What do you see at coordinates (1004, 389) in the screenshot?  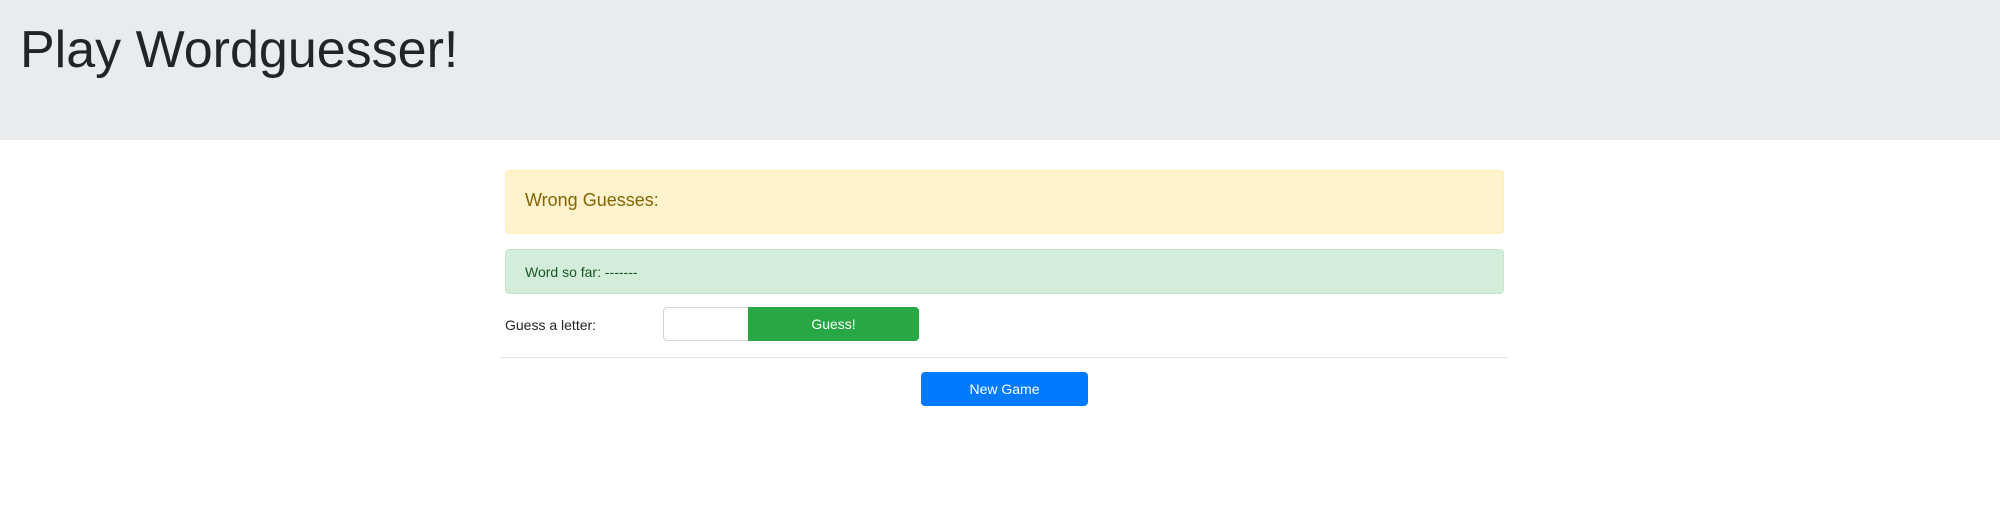 I see `new-game-button: New Game` at bounding box center [1004, 389].